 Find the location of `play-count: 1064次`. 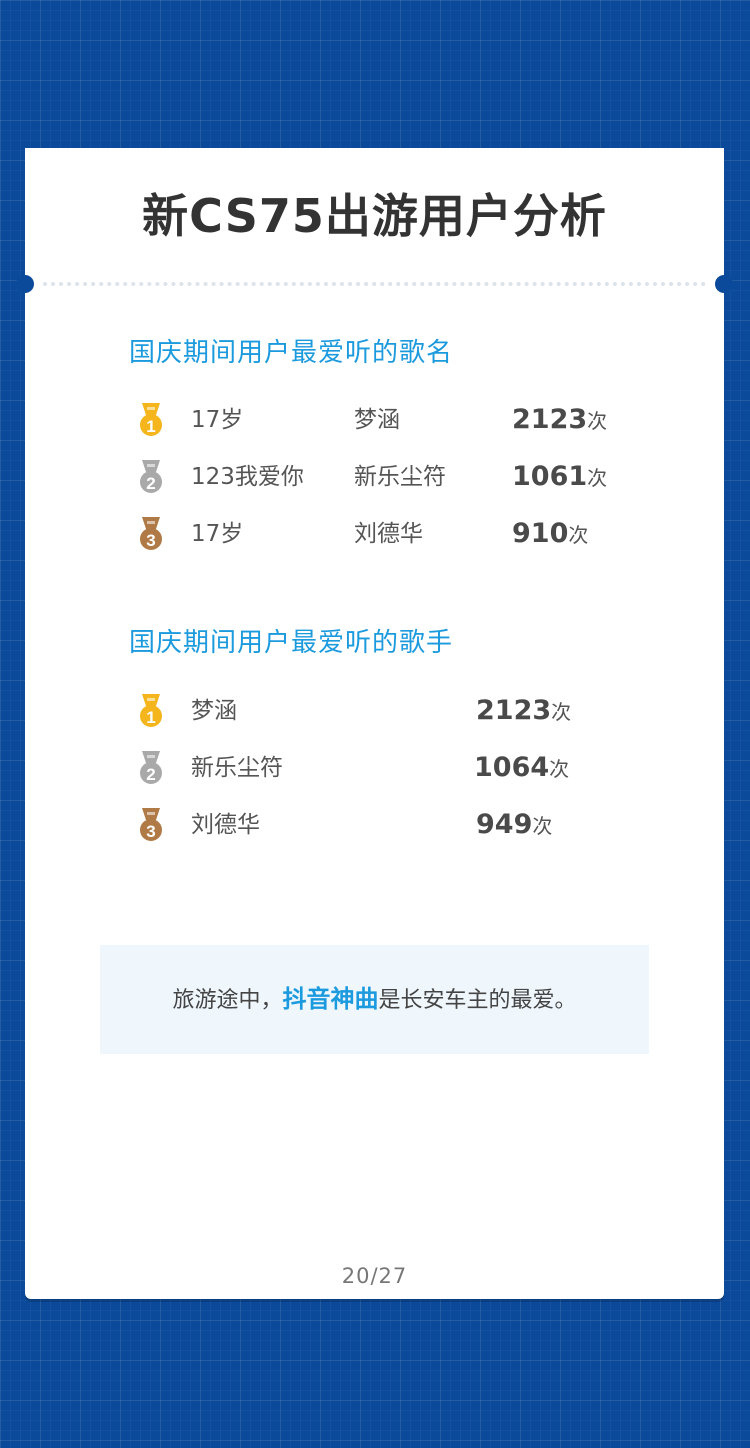

play-count: 1064次 is located at coordinates (521, 769).